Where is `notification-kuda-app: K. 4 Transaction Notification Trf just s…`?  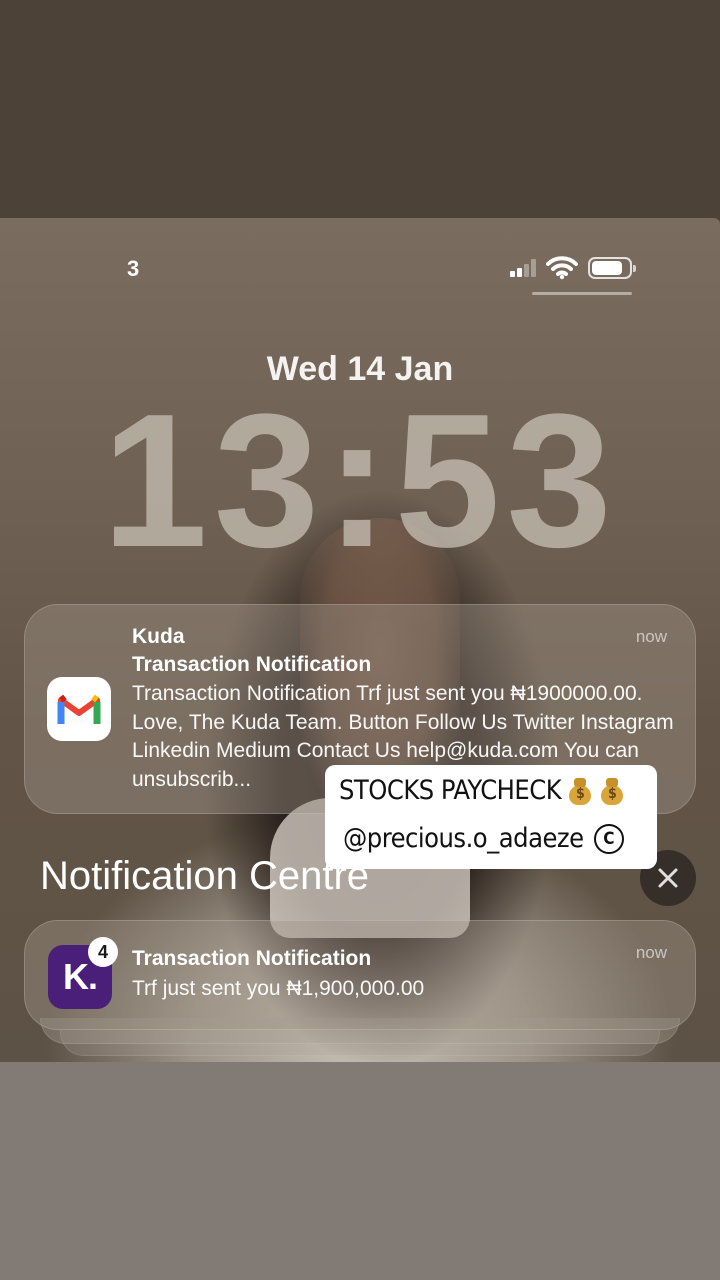
notification-kuda-app: K. 4 Transaction Notification Trf just s… is located at coordinates (360, 975).